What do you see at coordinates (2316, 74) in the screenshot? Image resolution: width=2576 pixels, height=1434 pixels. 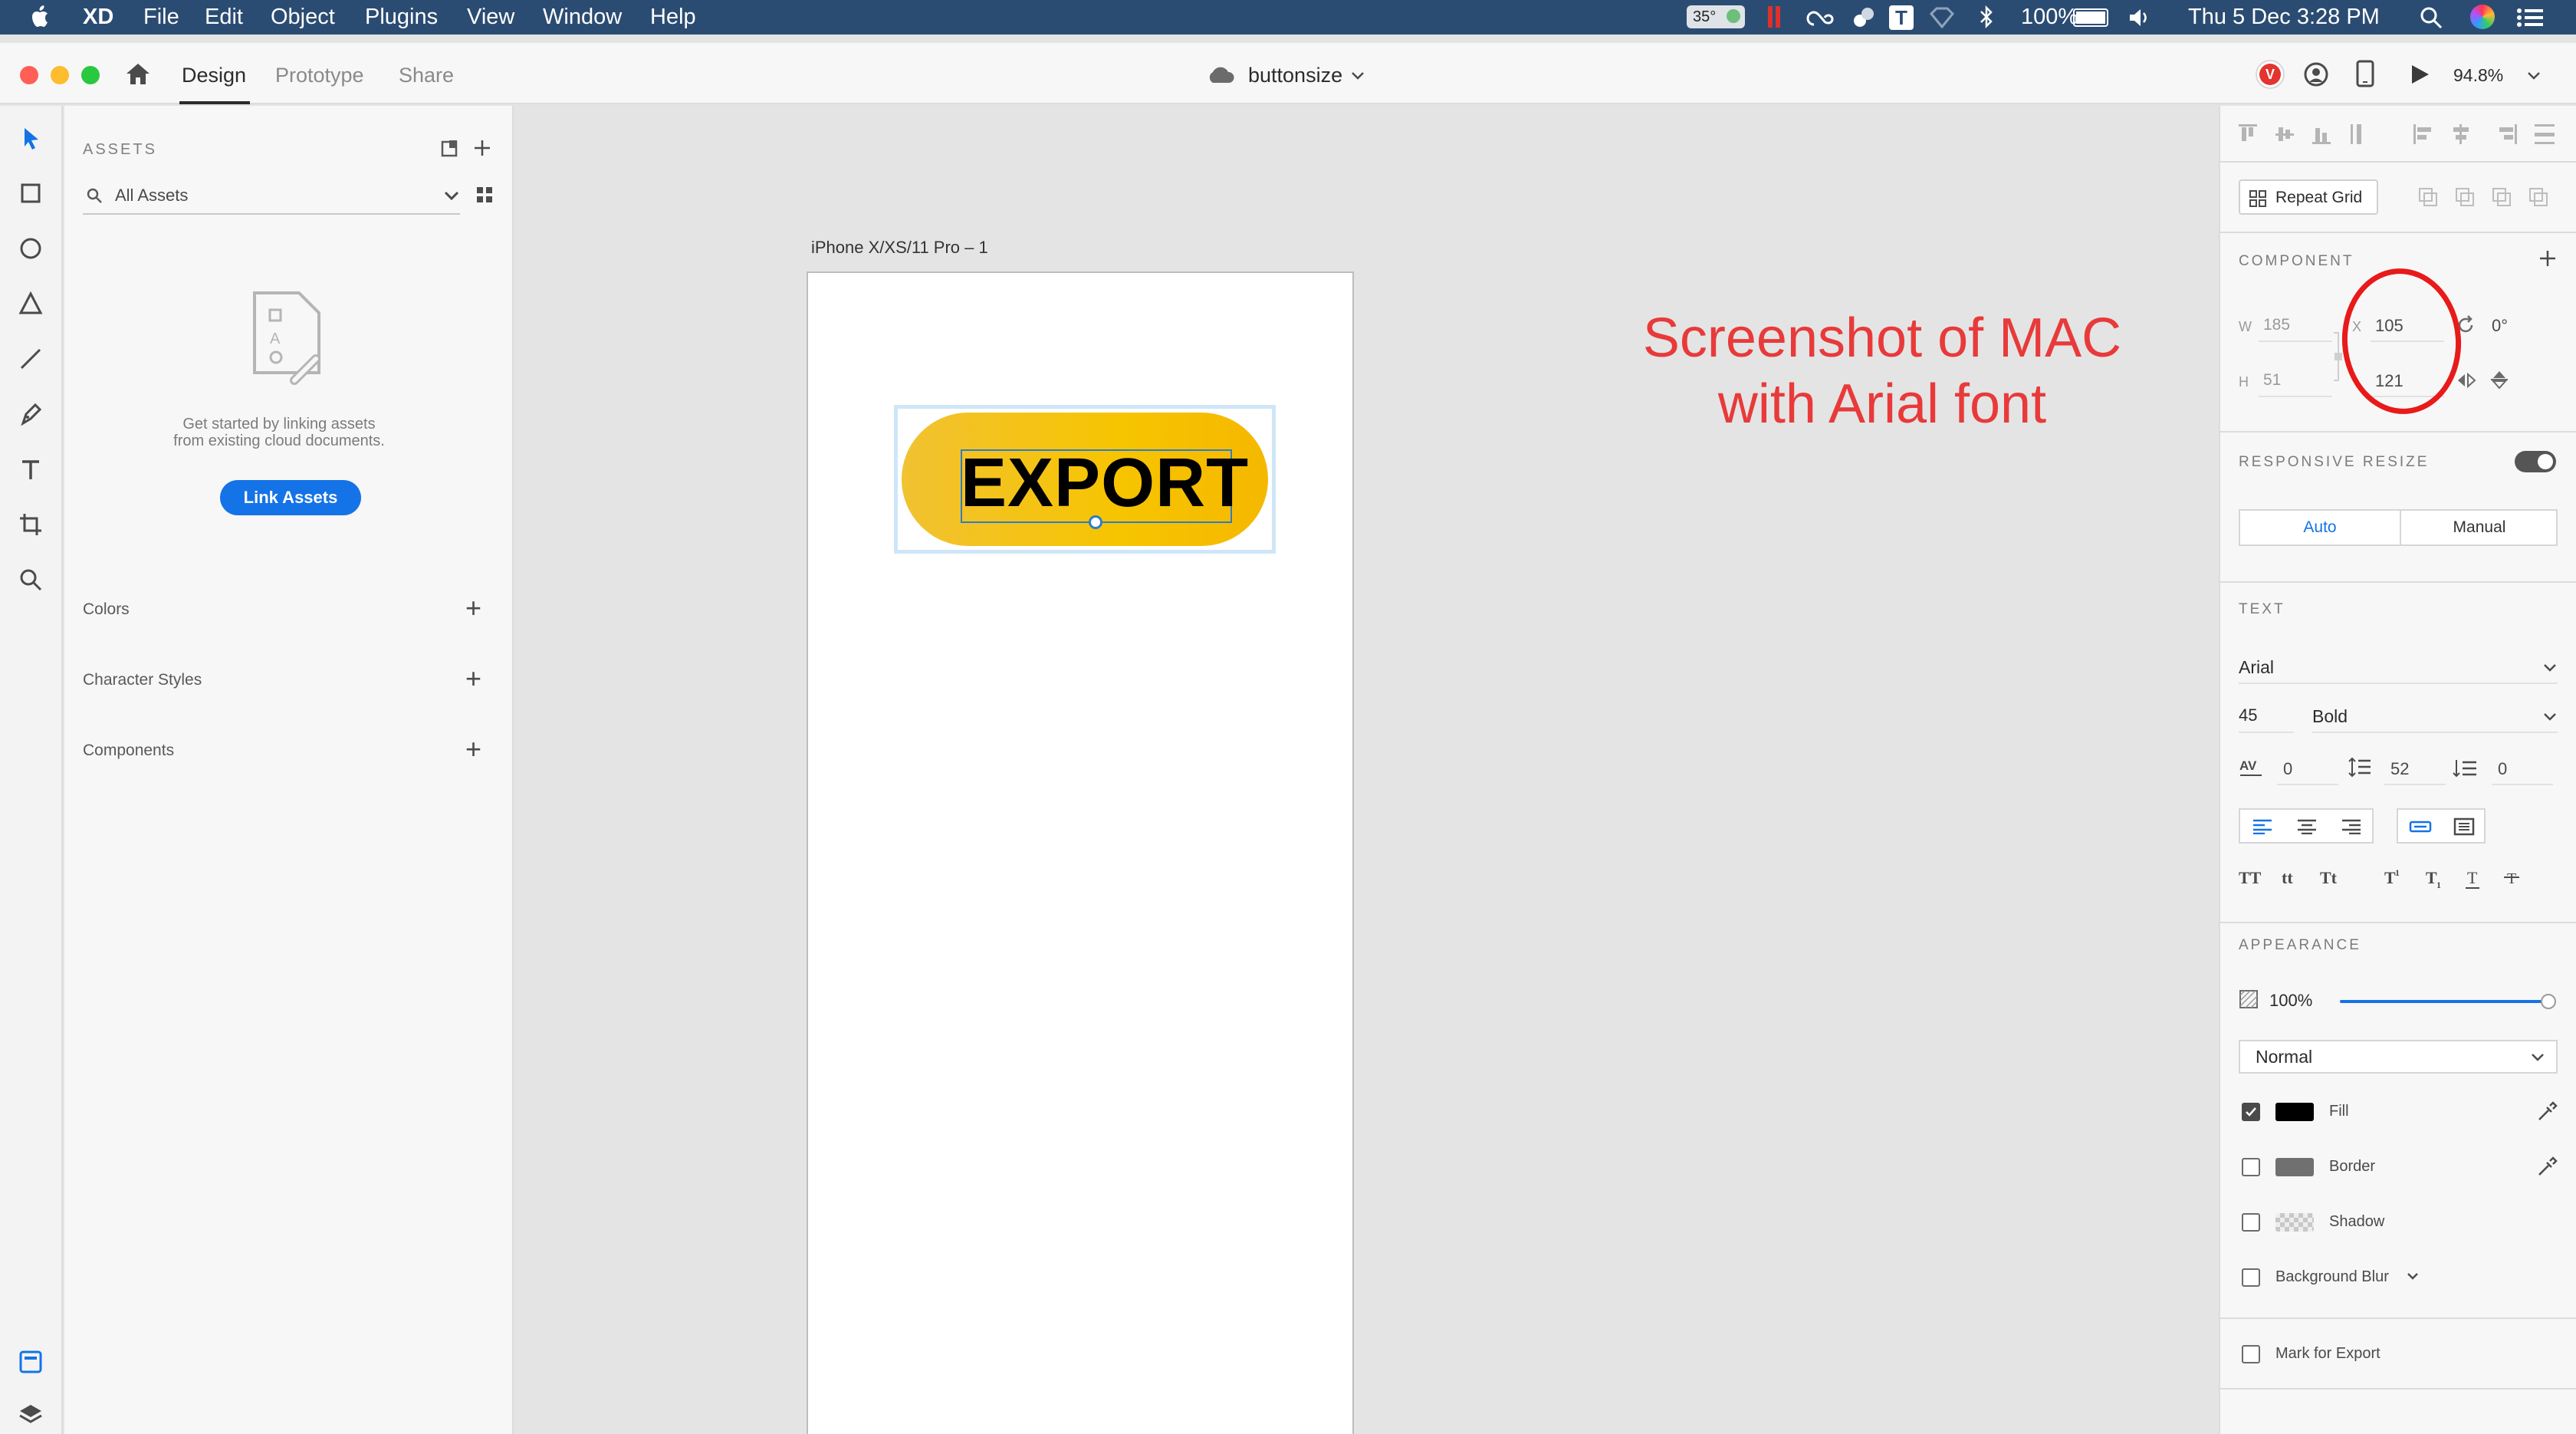 I see `share-user-icon` at bounding box center [2316, 74].